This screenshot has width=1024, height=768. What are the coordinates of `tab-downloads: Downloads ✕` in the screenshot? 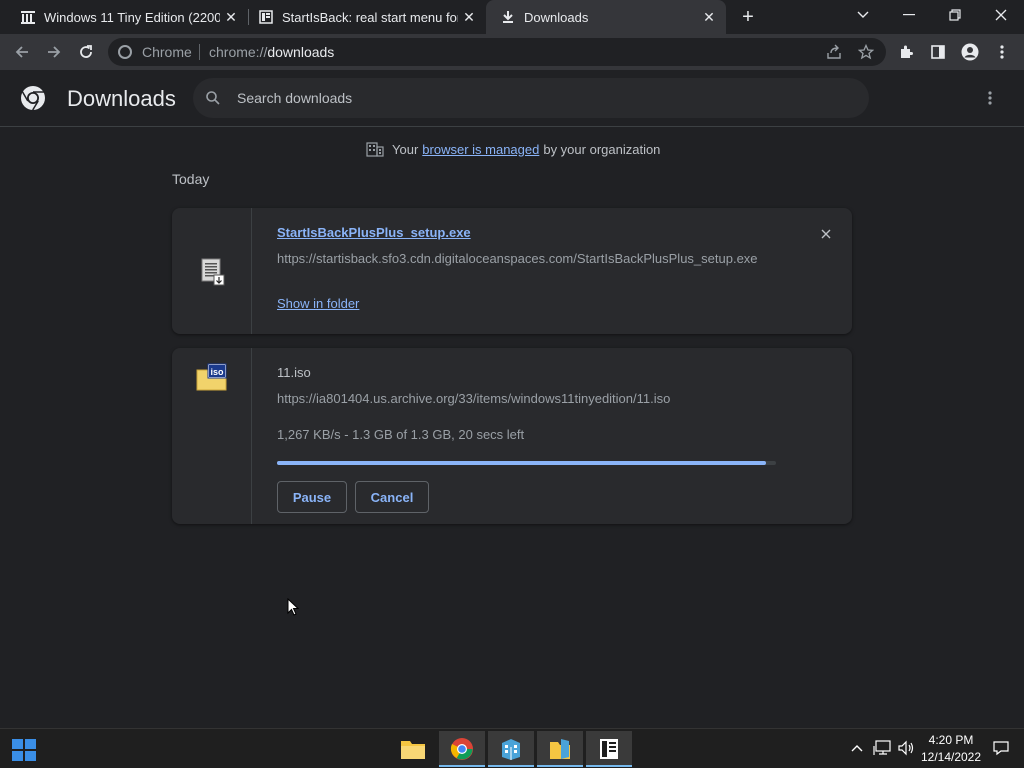 It's located at (606, 17).